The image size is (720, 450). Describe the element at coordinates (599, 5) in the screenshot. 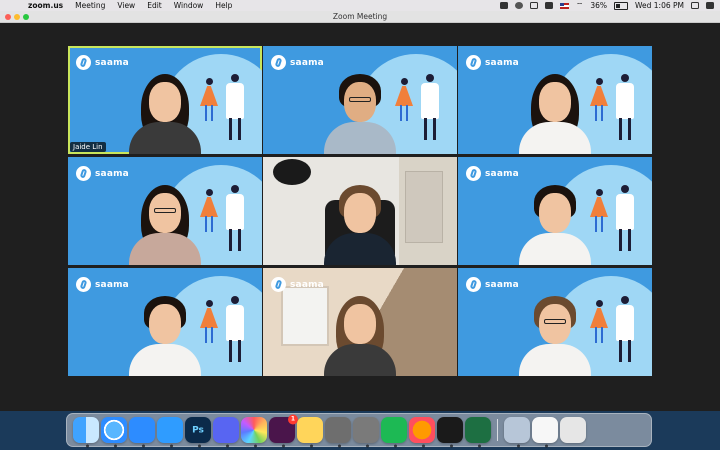

I see `battery-percent: 36%` at that location.